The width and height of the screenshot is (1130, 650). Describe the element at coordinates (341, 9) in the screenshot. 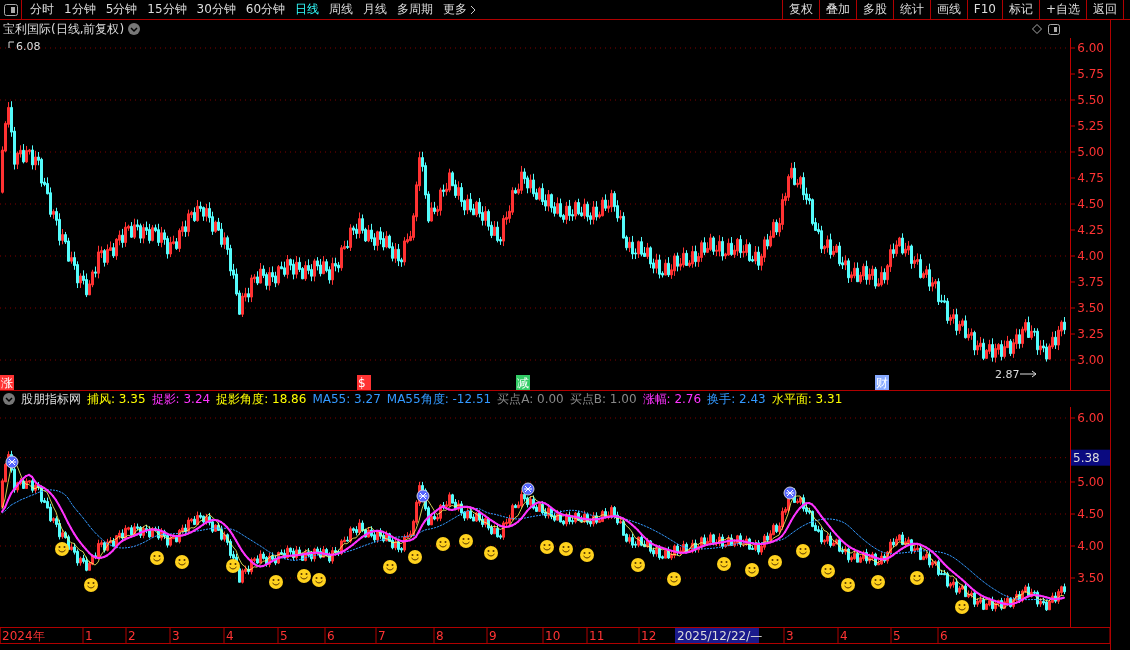

I see `period-tab: 周线` at that location.